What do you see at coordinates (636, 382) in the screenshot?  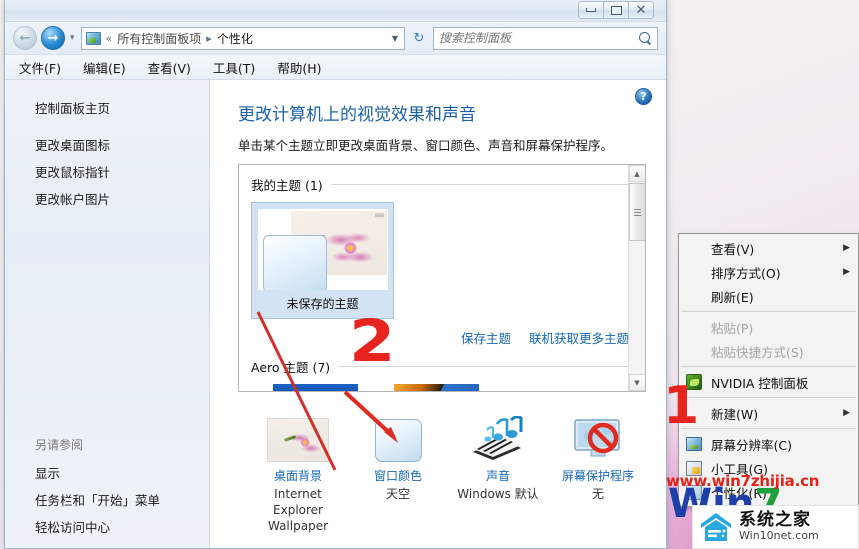 I see `scroll-down-button: ▼` at bounding box center [636, 382].